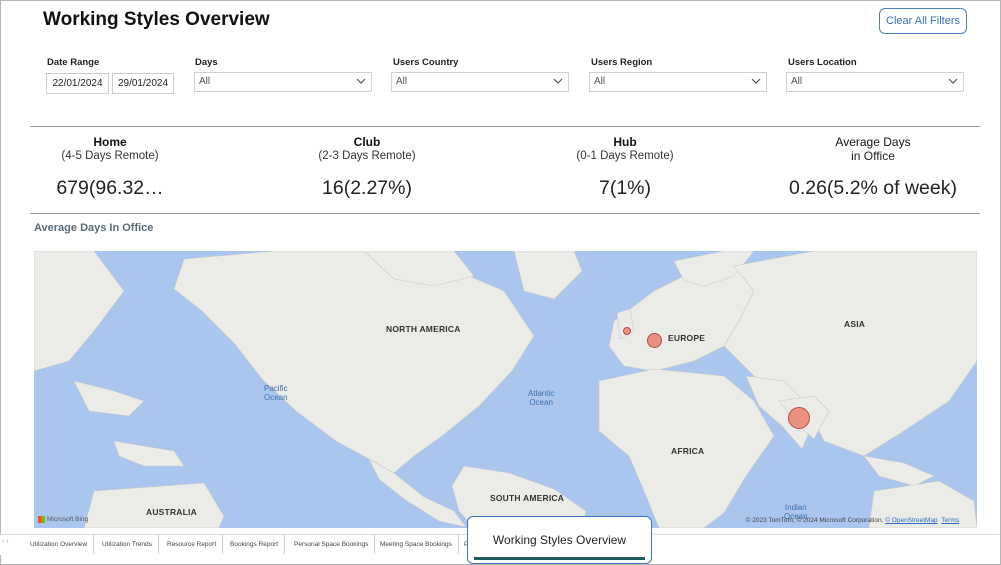 Image resolution: width=1001 pixels, height=565 pixels. Describe the element at coordinates (367, 156) in the screenshot. I see `kpi-subtitle: (2-3 Days Remote)` at that location.